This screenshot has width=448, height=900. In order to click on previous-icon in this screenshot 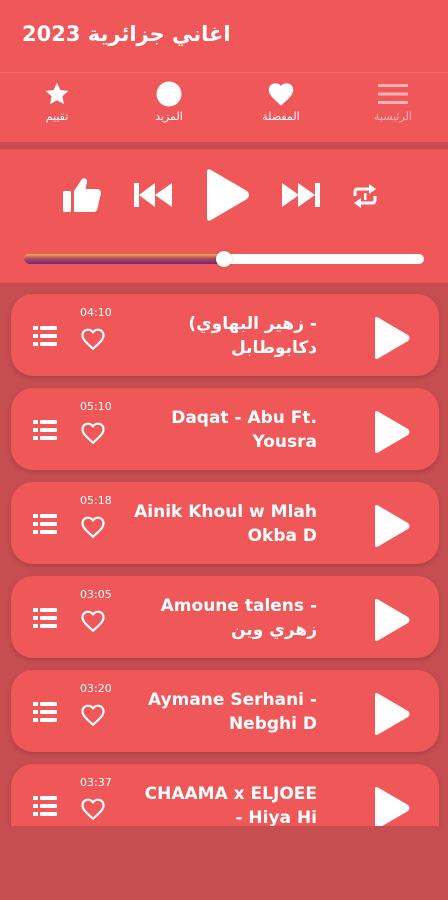, I will do `click(154, 195)`.